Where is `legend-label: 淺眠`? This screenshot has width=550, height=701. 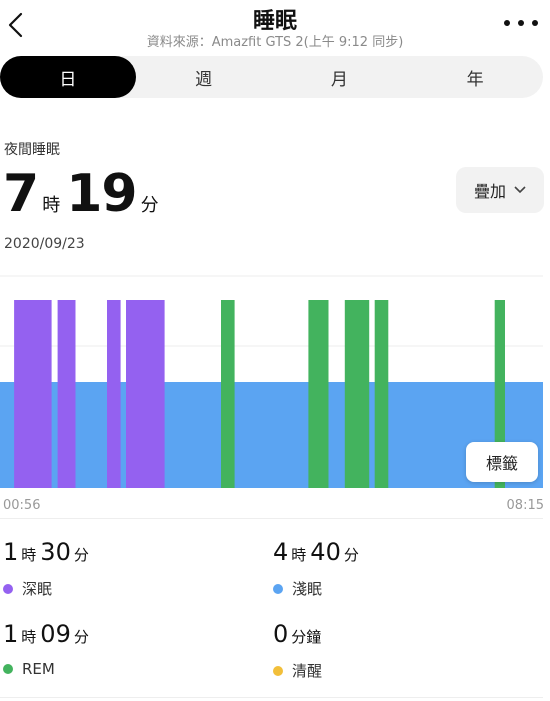
legend-label: 淺眠 is located at coordinates (307, 589).